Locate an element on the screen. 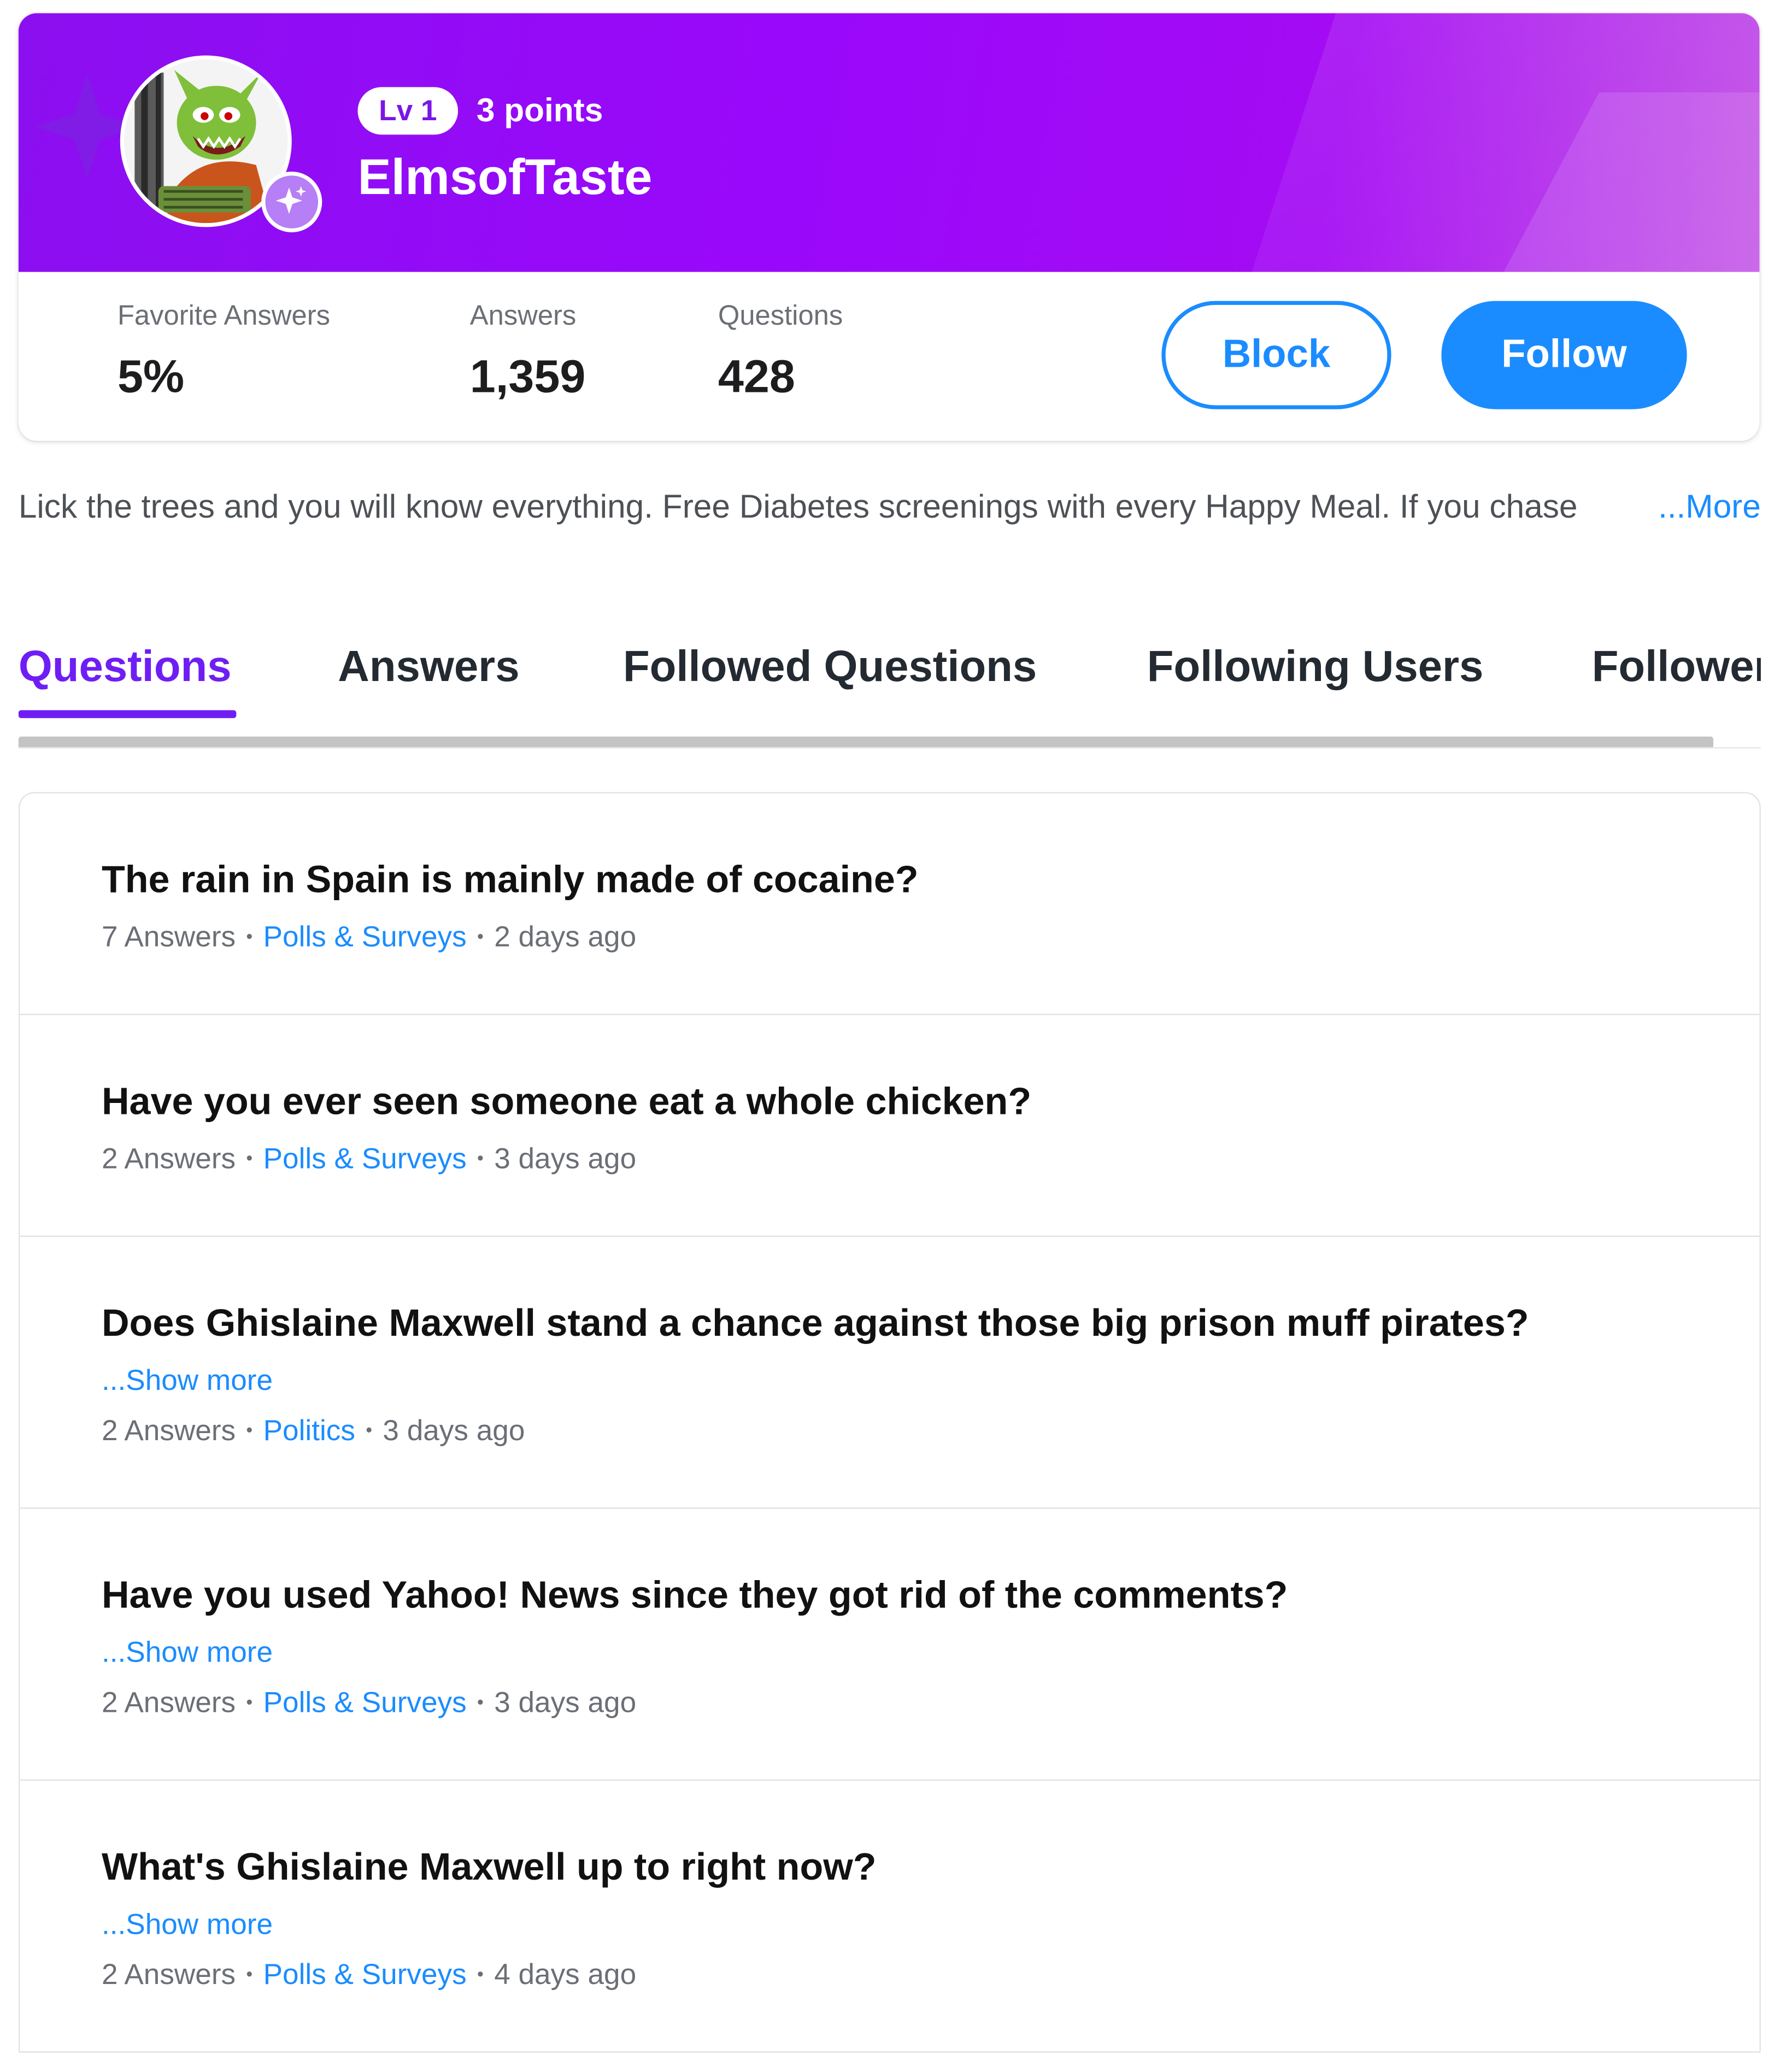 Image resolution: width=1774 pixels, height=2072 pixels. category-link: Politics is located at coordinates (309, 1430).